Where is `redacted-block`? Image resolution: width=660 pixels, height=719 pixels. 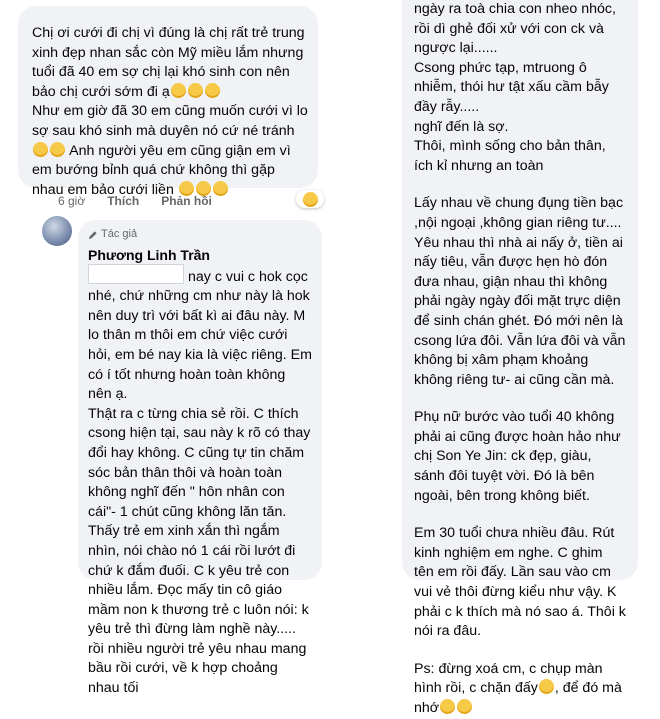
redacted-block is located at coordinates (136, 273).